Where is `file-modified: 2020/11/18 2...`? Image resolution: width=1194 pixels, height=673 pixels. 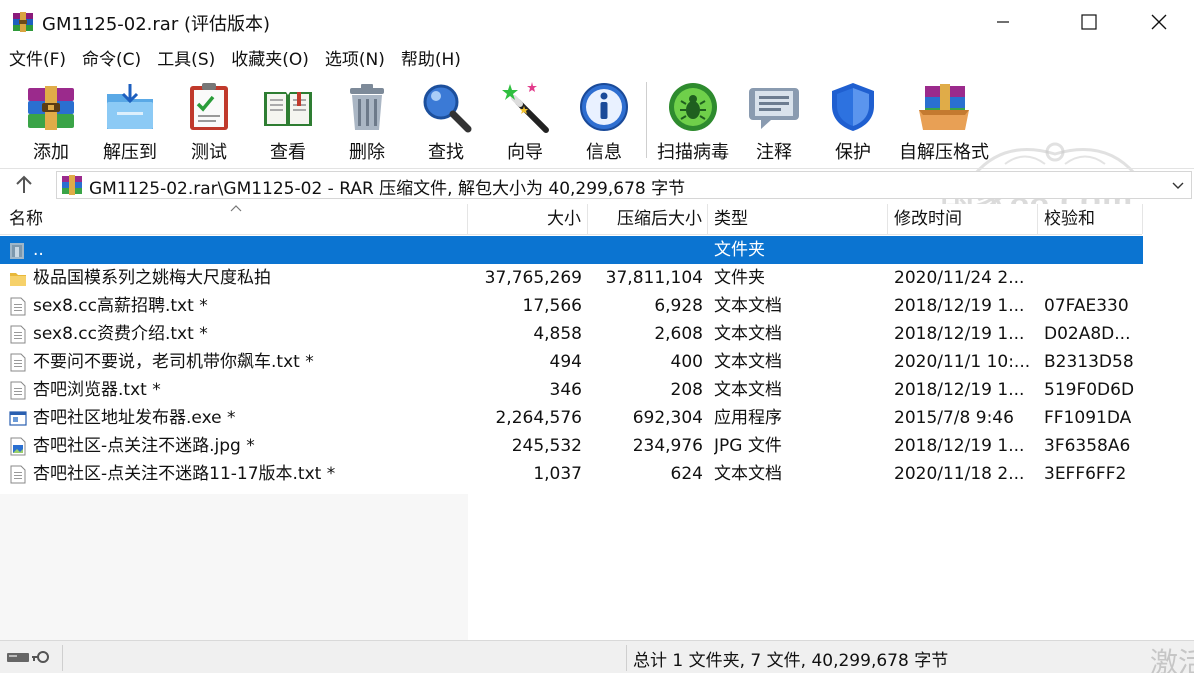 file-modified: 2020/11/18 2... is located at coordinates (959, 474).